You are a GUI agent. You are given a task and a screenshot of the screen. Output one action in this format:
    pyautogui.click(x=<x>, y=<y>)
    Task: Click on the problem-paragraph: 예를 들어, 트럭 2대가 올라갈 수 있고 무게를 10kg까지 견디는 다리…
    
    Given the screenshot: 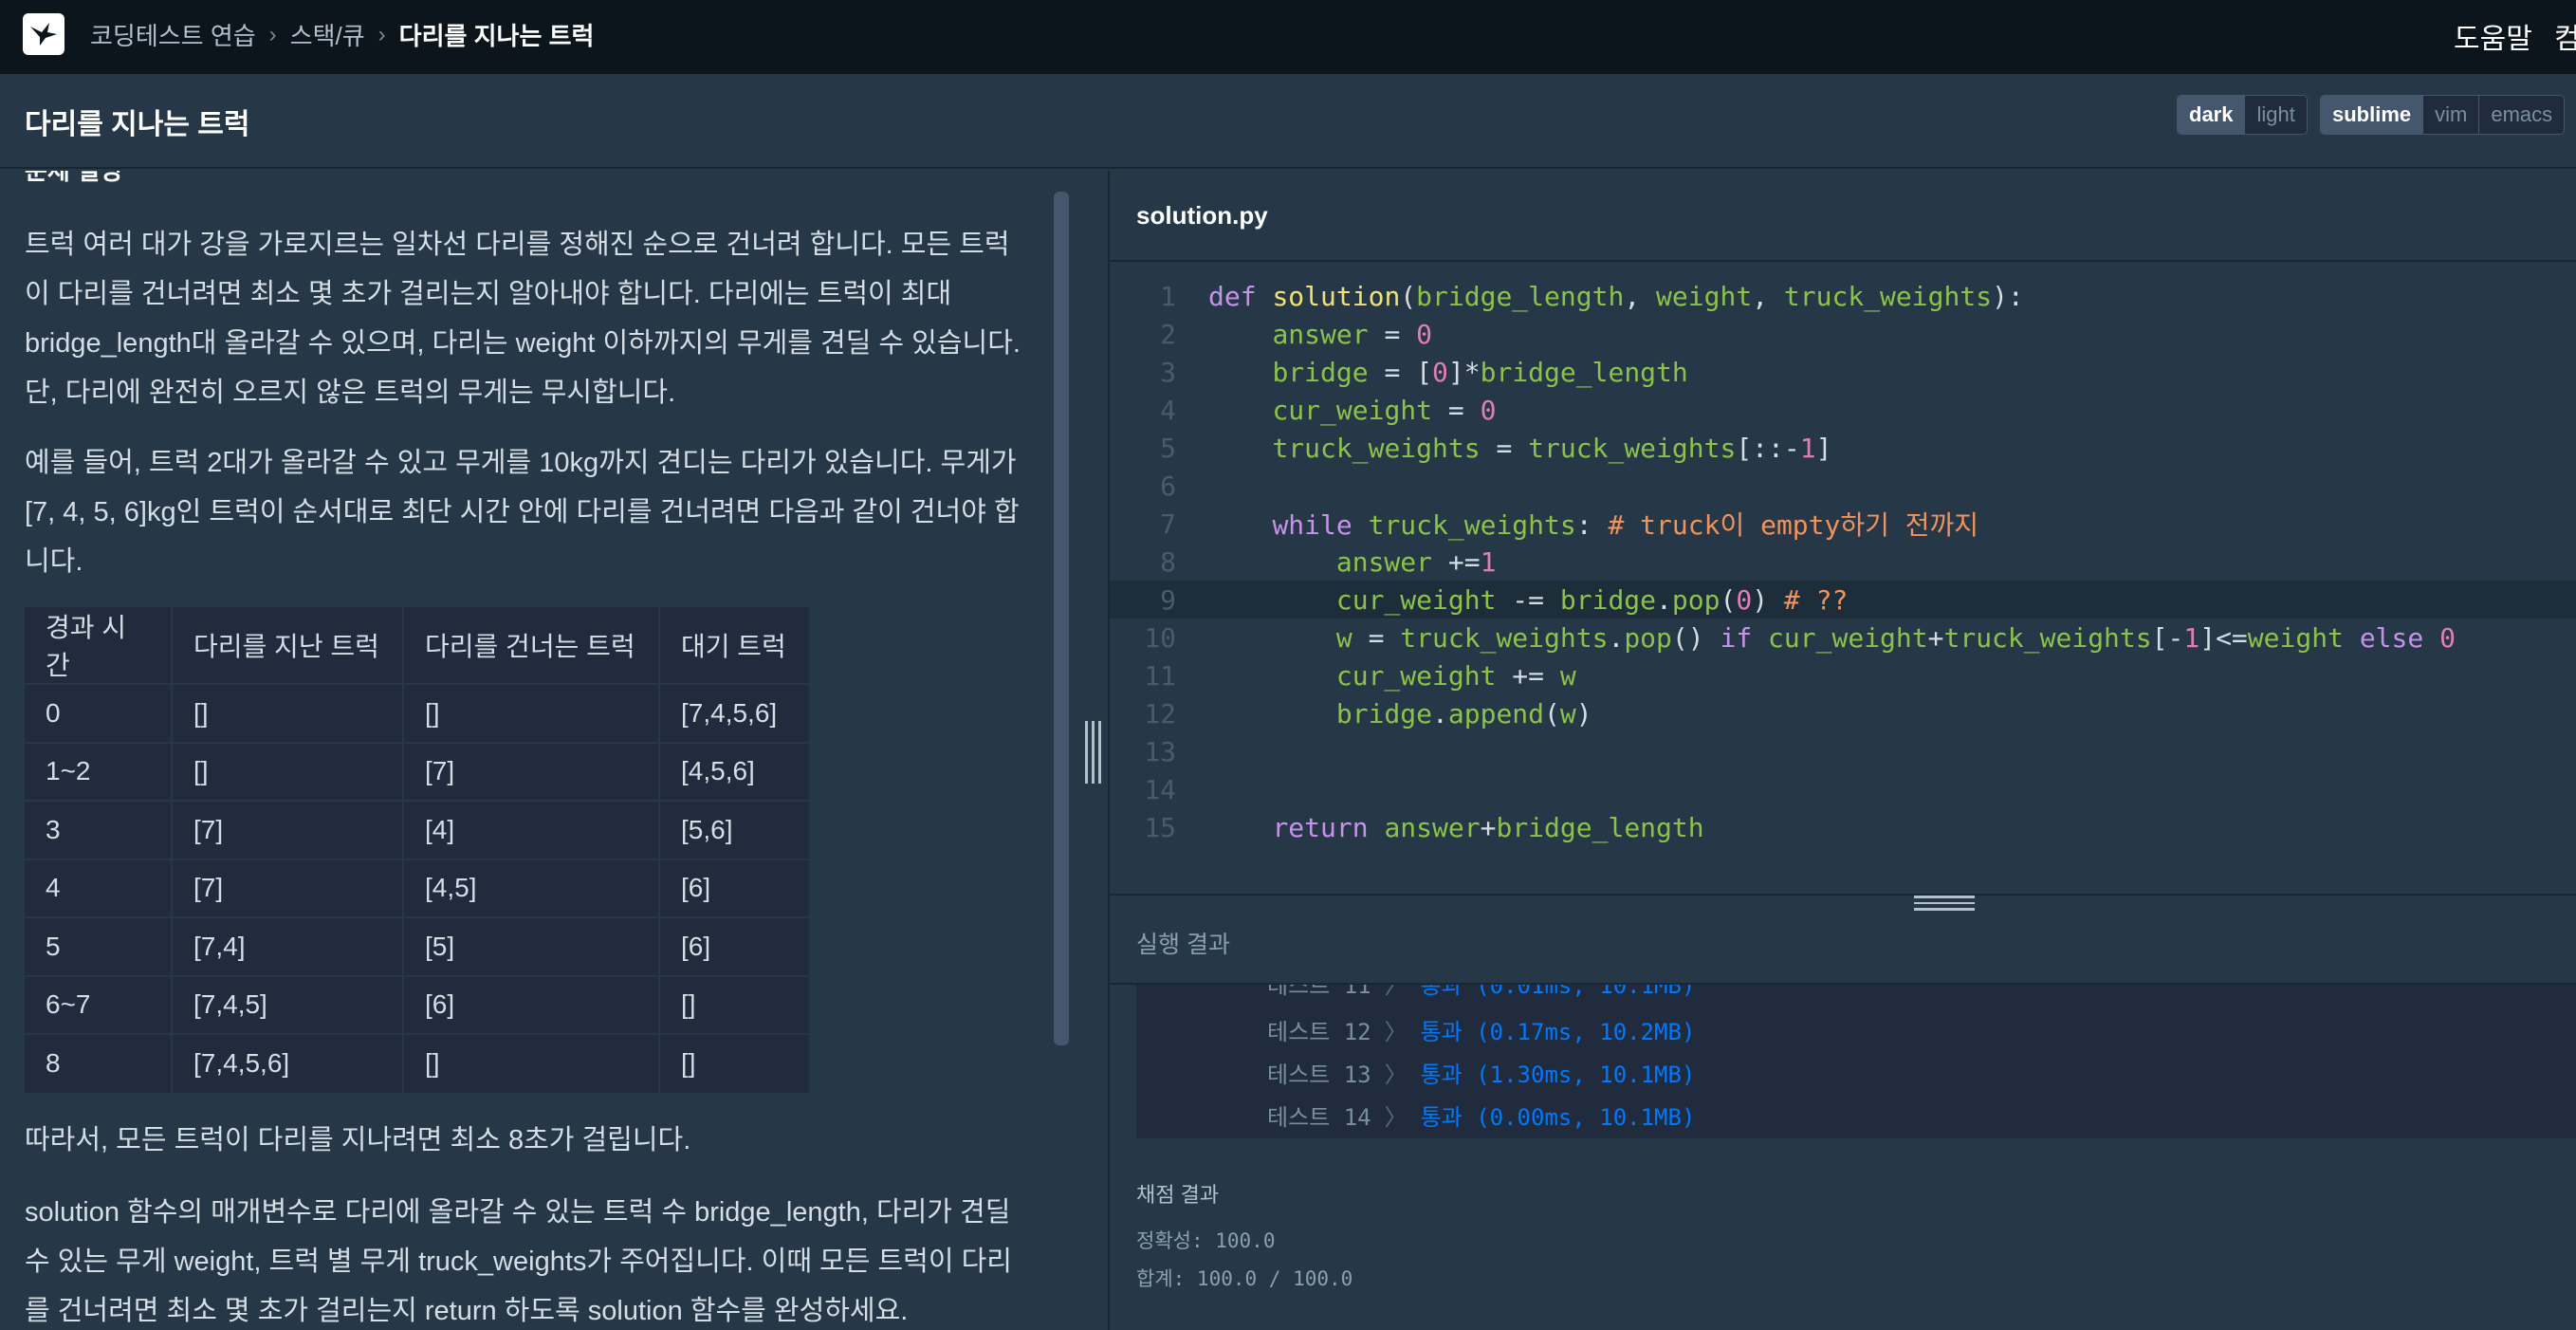 What is the action you would take?
    pyautogui.click(x=522, y=512)
    